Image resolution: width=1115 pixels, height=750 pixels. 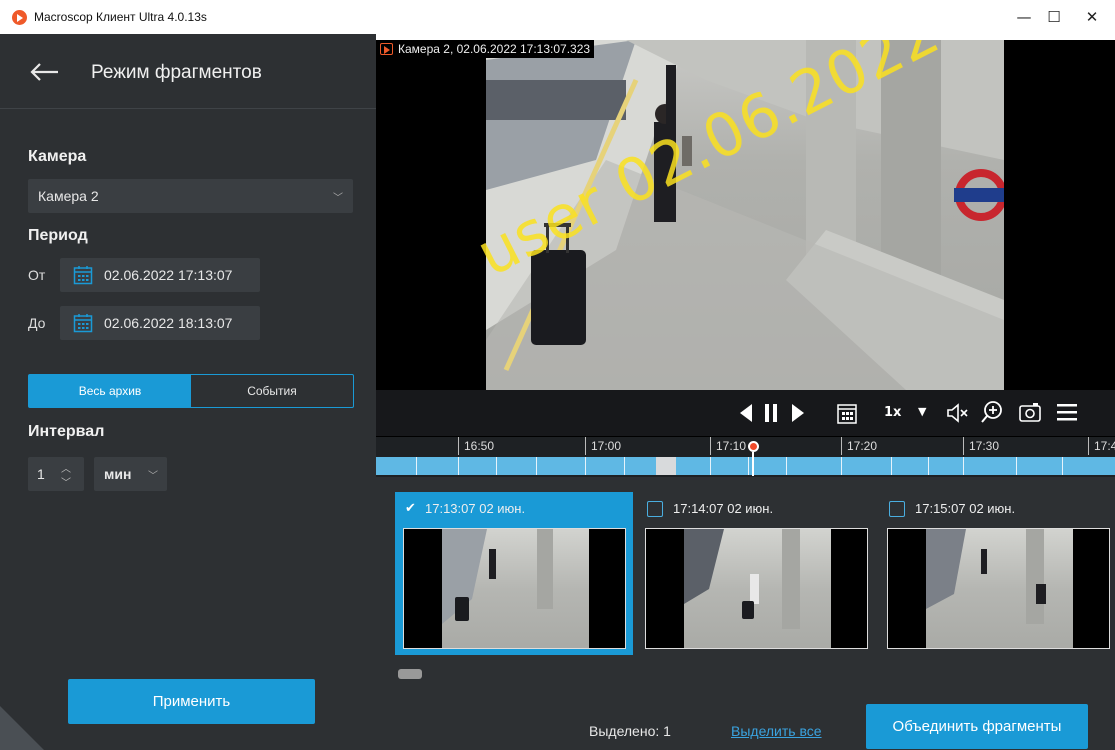 I want to click on recording-bar, so click(x=745, y=466).